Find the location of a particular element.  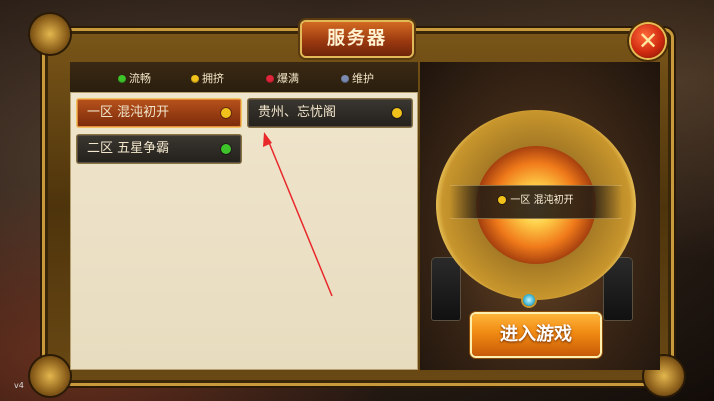

server-item-zone1: 一区 混沌初开 is located at coordinates (159, 113).